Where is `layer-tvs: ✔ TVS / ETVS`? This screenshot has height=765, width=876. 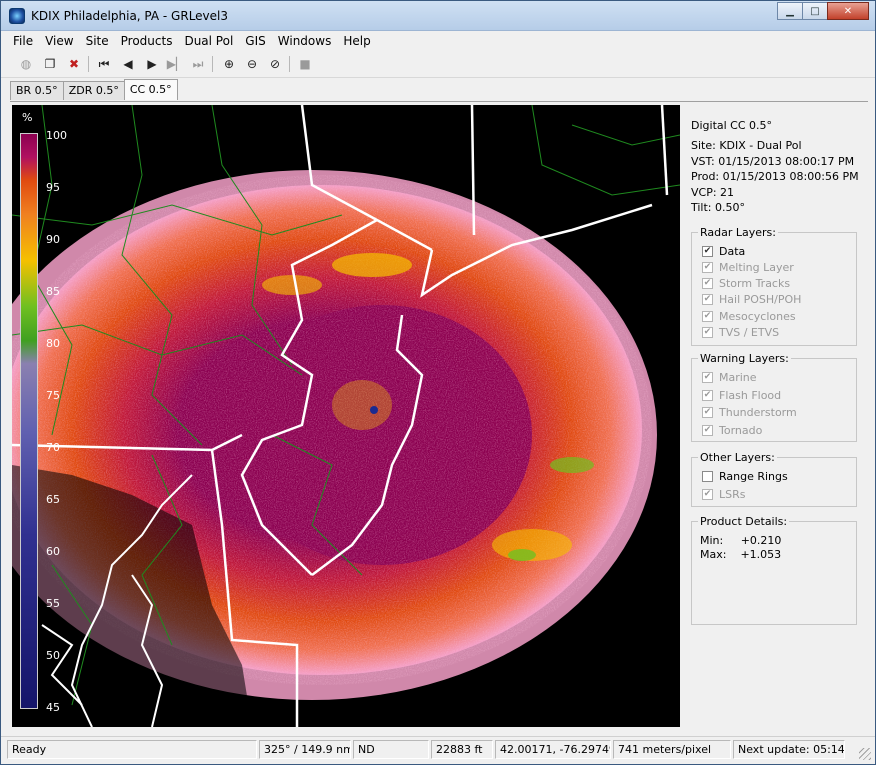
layer-tvs: ✔ TVS / ETVS is located at coordinates (740, 332).